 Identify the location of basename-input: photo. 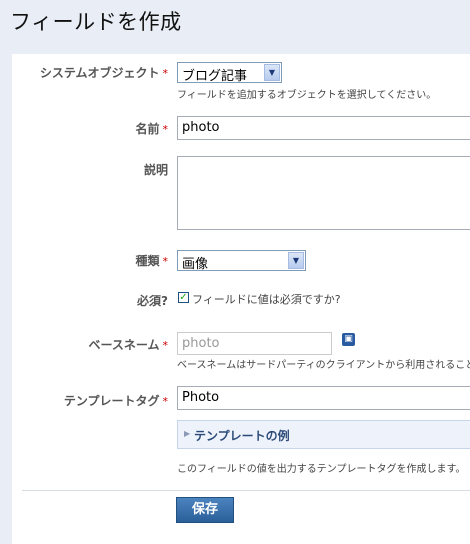
(254, 343).